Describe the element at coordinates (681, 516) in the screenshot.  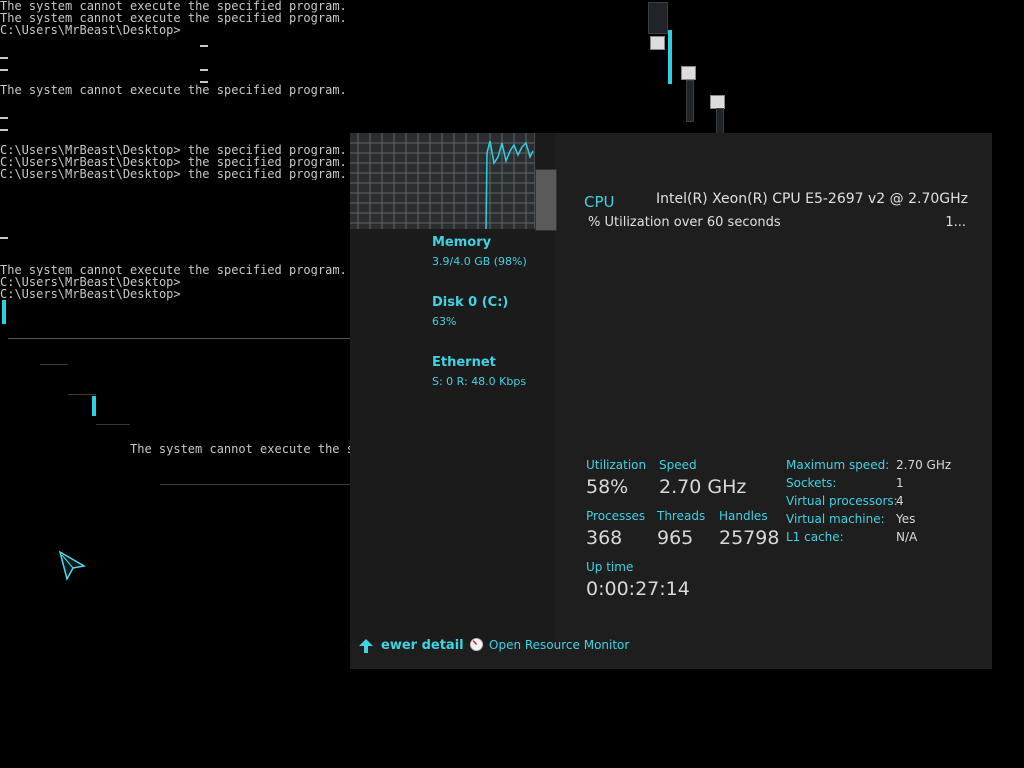
I see `stat-label: Threads` at that location.